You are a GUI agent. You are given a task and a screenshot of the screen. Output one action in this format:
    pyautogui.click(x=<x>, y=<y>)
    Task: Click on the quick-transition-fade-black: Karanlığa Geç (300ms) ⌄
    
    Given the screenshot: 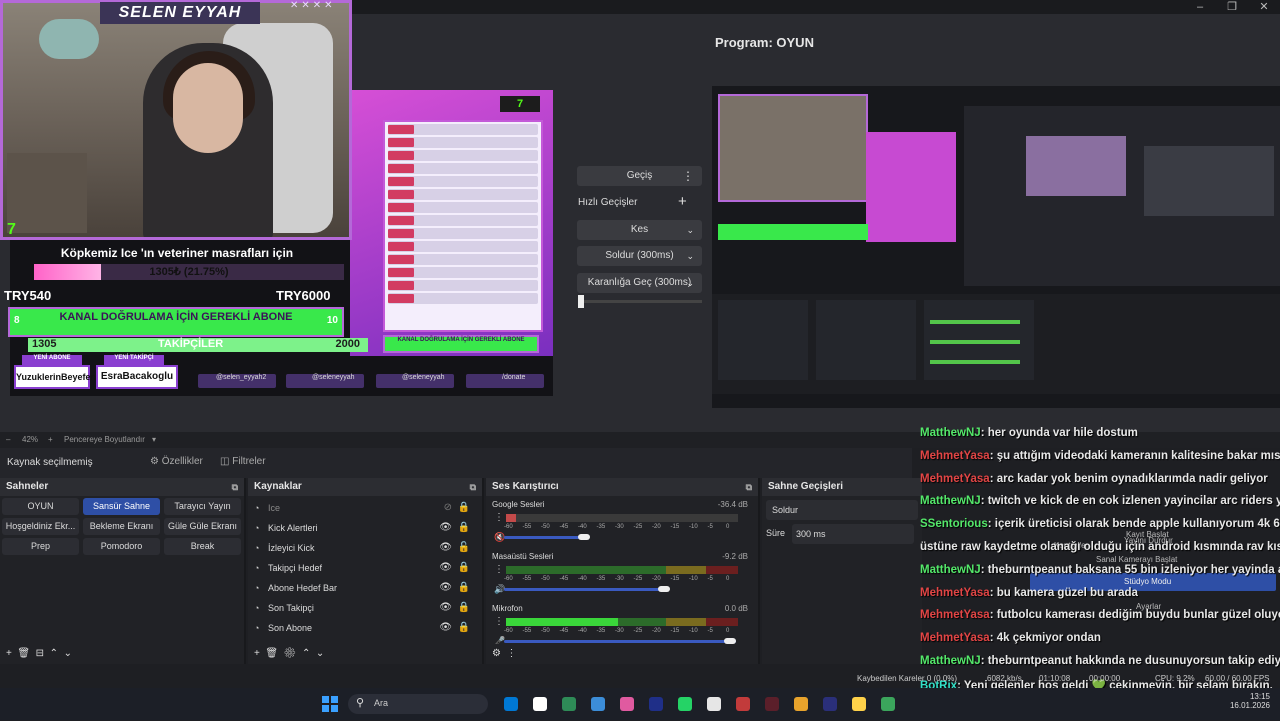 What is the action you would take?
    pyautogui.click(x=639, y=283)
    